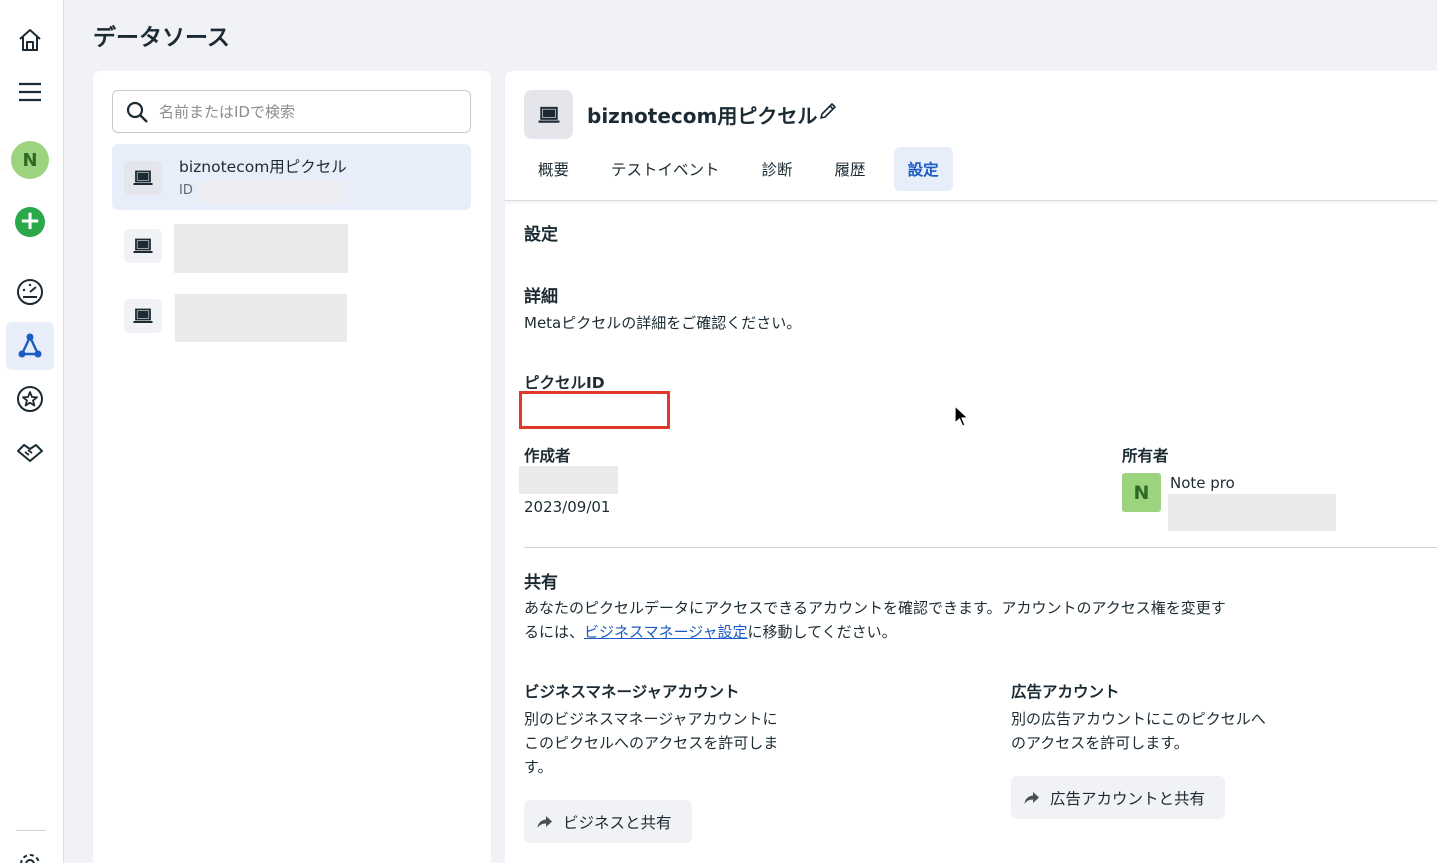 This screenshot has height=863, width=1437. I want to click on search-input, so click(309, 111).